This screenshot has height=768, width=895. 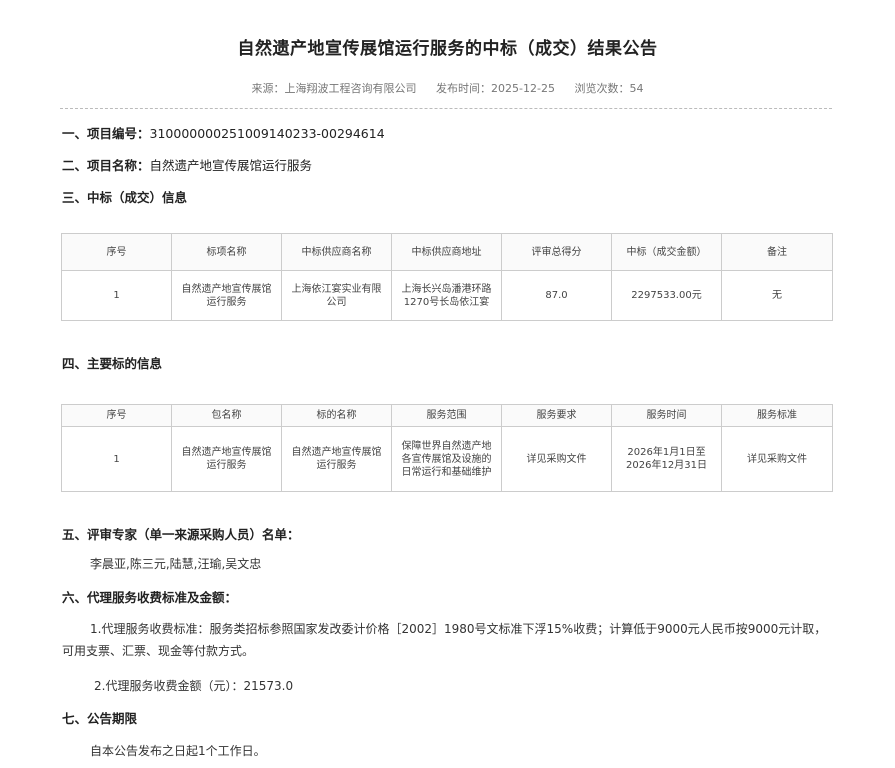 I want to click on table-header-cell: 服务要求, so click(x=556, y=415).